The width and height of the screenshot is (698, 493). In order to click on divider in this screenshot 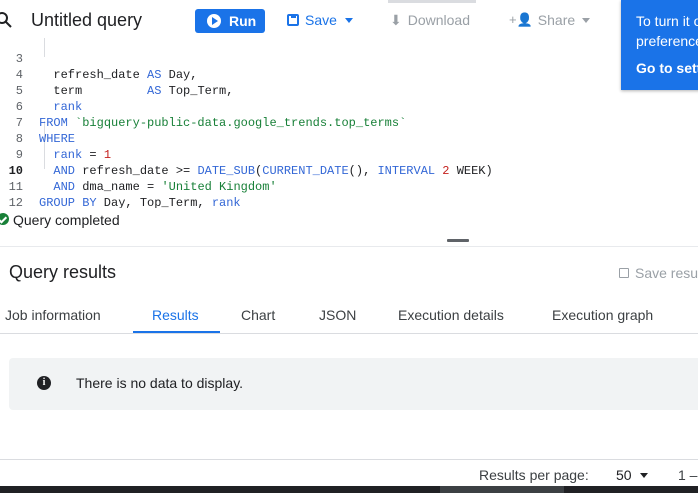, I will do `click(349, 246)`.